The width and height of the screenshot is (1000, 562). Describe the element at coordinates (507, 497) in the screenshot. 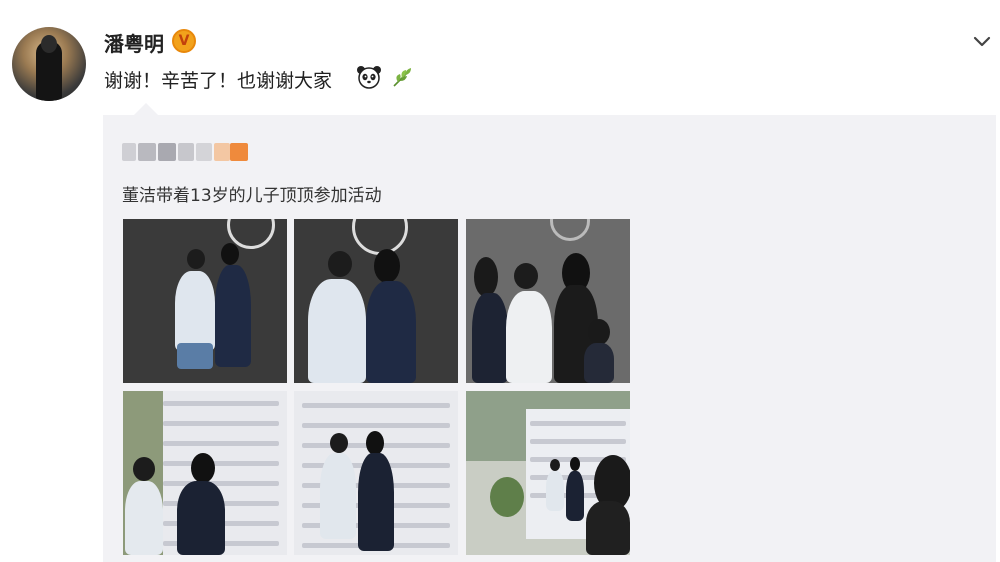

I see `plant` at that location.